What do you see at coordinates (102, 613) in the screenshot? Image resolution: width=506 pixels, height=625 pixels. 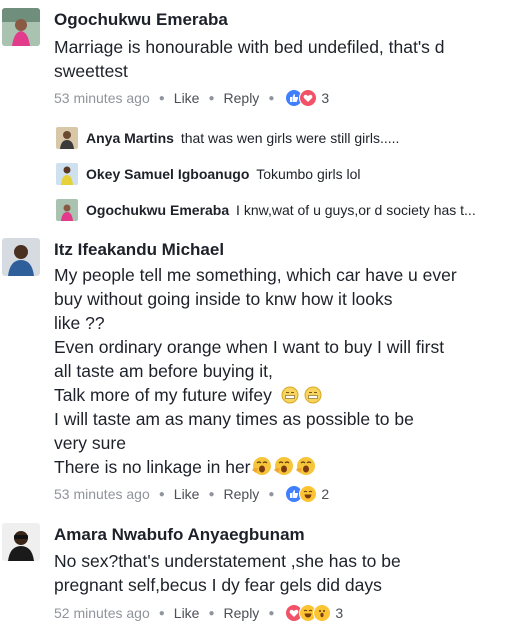 I see `comment-timestamp: 52 minutes ago` at bounding box center [102, 613].